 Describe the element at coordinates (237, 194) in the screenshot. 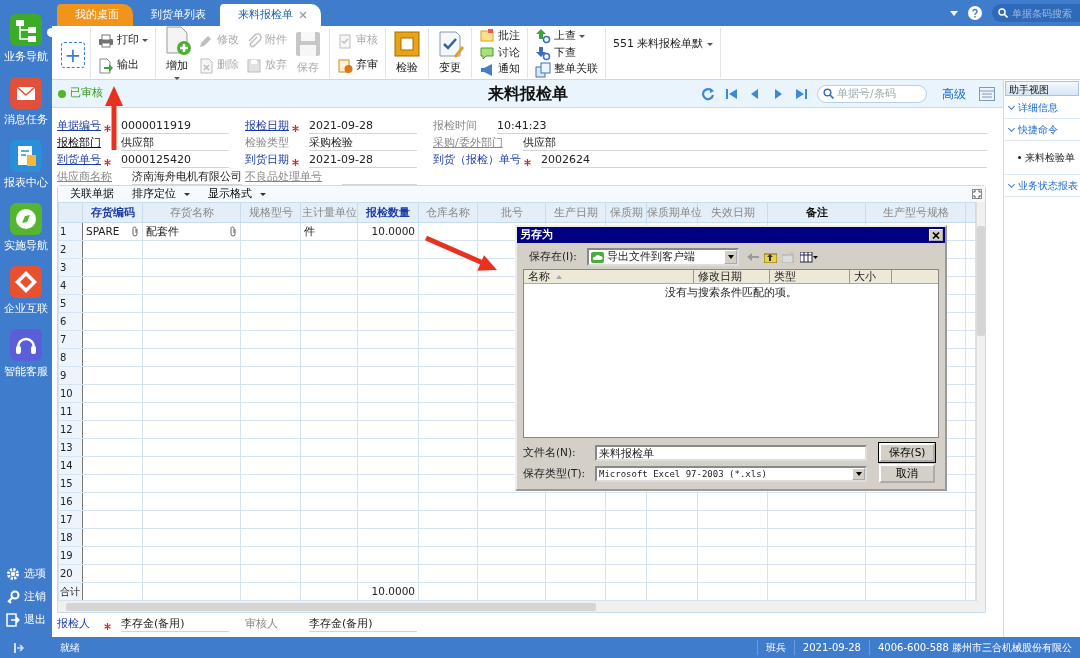

I see `grid-tool-button: 显示格式` at that location.